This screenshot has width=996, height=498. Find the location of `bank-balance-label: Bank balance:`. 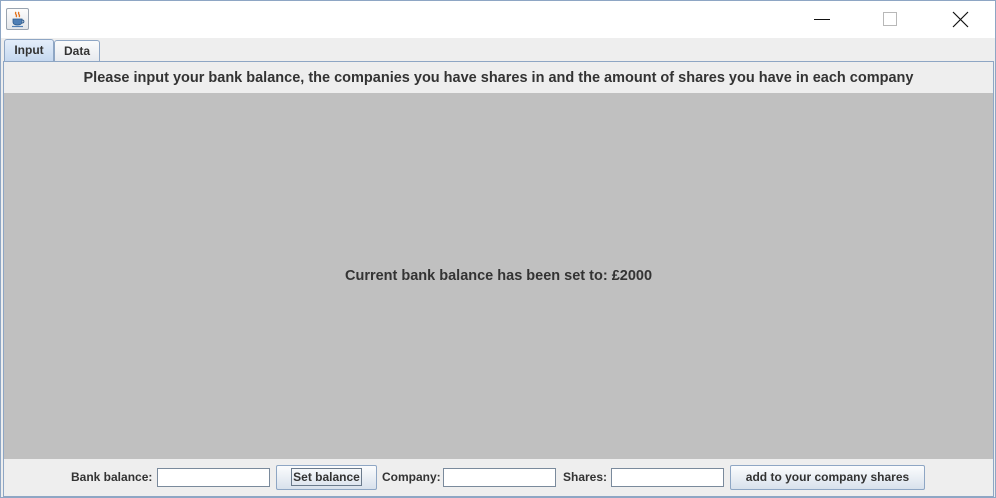

bank-balance-label: Bank balance: is located at coordinates (112, 477).